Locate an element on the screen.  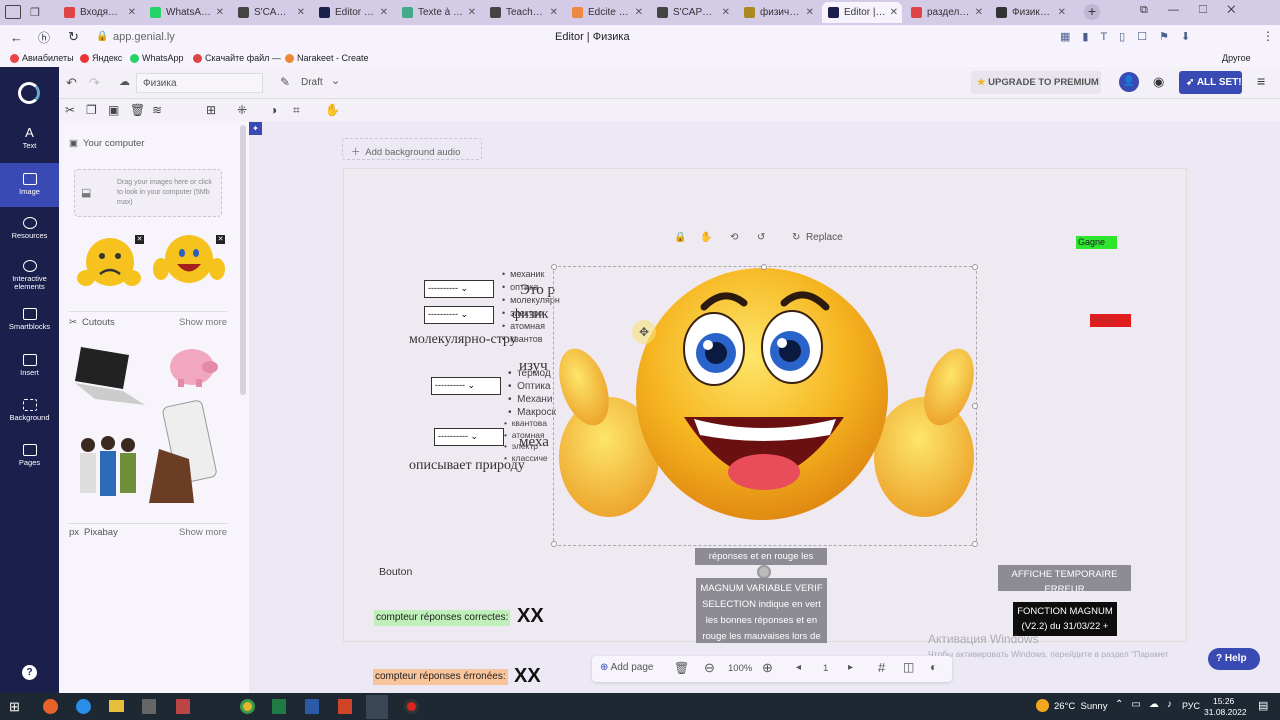
clock-time: 15:26 is located at coordinates (1223, 701).